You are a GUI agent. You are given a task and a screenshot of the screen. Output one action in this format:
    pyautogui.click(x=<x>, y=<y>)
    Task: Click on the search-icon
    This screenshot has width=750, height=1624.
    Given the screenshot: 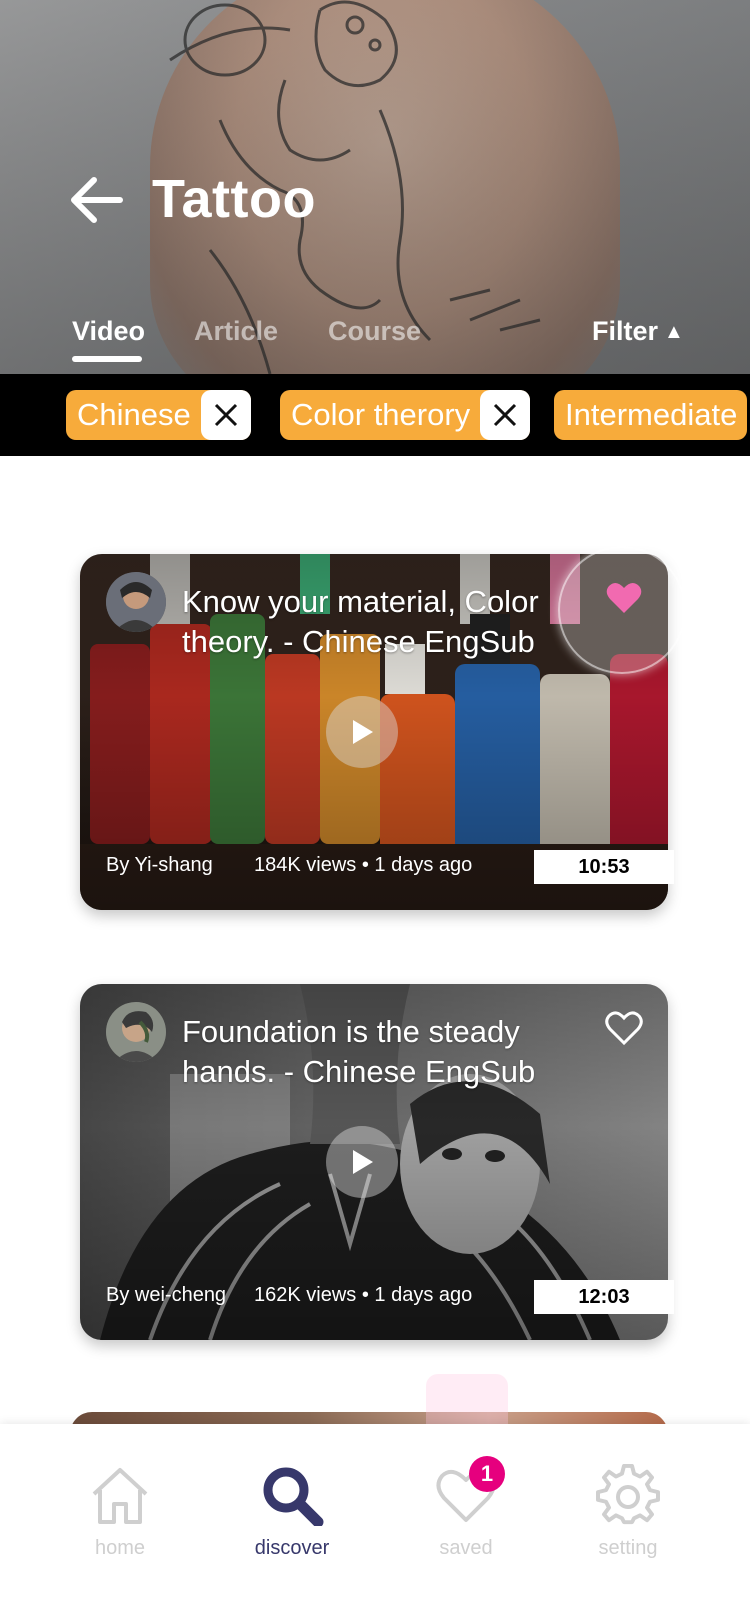 What is the action you would take?
    pyautogui.click(x=293, y=1497)
    